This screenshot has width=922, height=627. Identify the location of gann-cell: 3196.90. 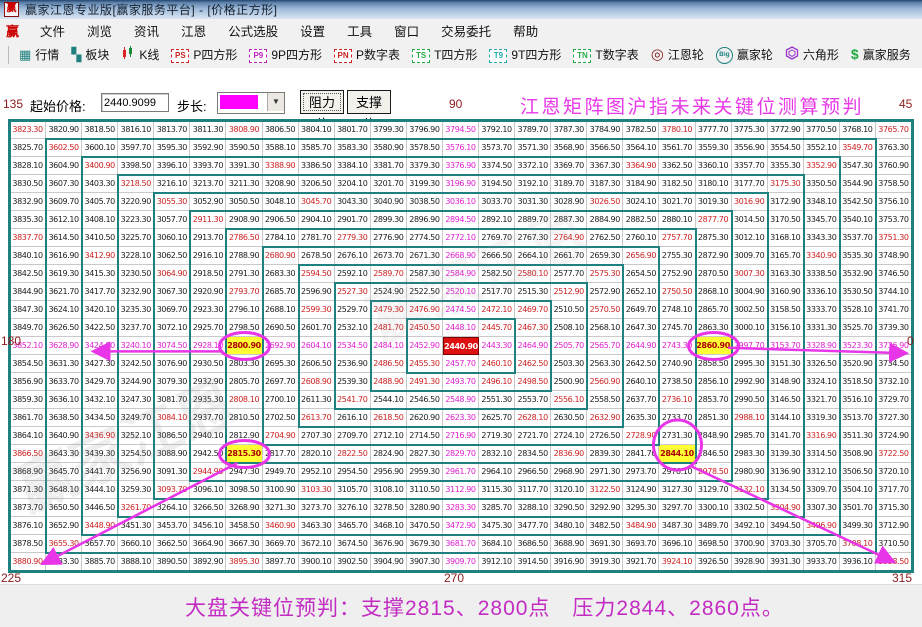
(461, 184).